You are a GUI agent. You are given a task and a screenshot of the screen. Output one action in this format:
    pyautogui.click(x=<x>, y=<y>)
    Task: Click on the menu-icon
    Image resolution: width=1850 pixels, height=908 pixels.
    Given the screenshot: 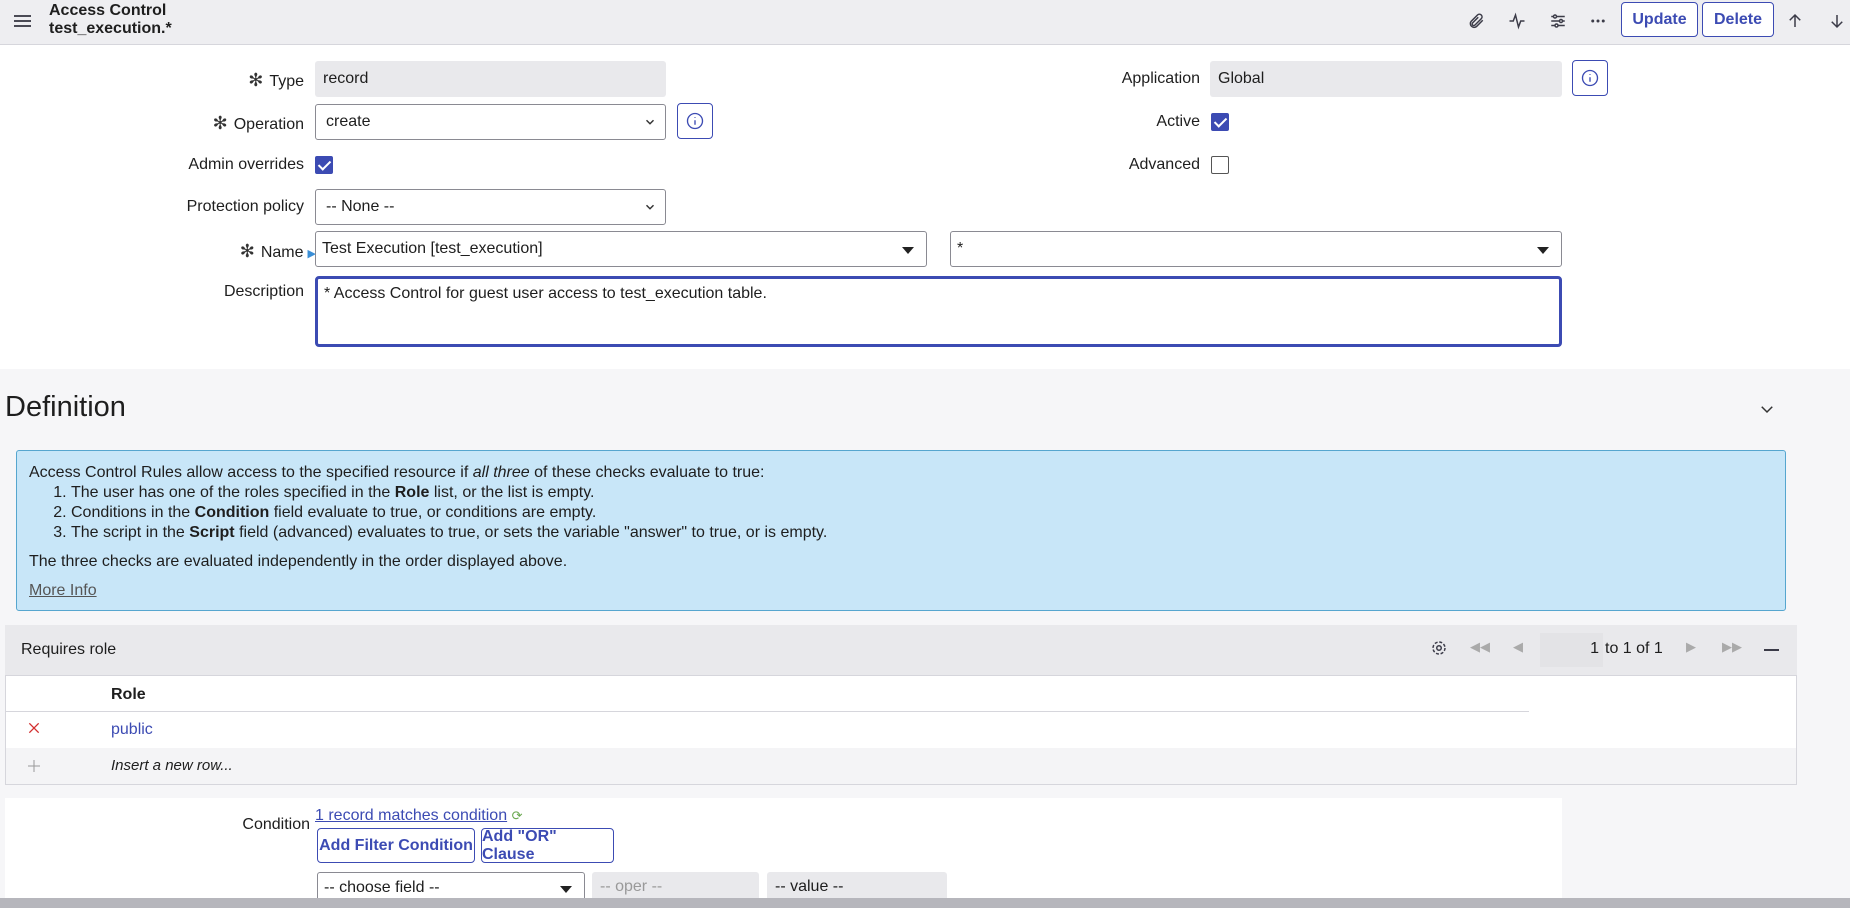 What is the action you would take?
    pyautogui.click(x=22, y=20)
    